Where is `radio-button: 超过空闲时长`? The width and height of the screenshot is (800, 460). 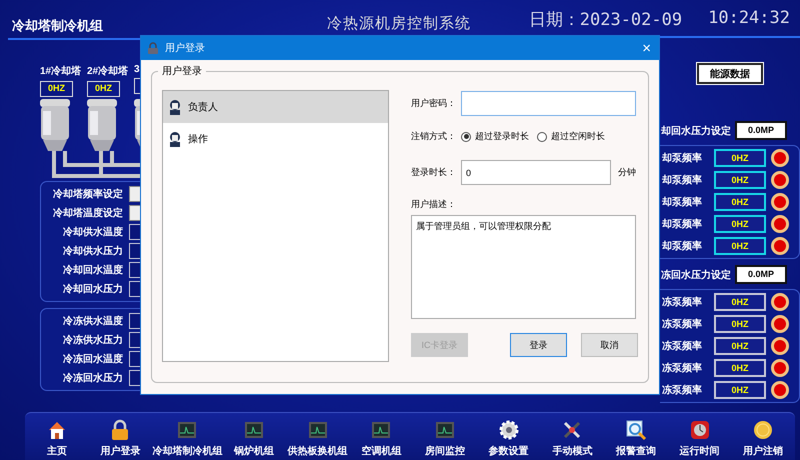 radio-button: 超过空闲时长 is located at coordinates (573, 136).